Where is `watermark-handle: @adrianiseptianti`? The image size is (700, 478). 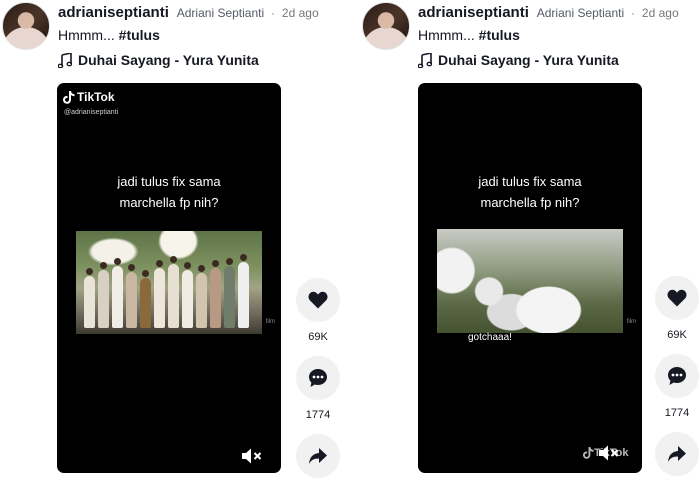
watermark-handle: @adrianiseptianti is located at coordinates (91, 112).